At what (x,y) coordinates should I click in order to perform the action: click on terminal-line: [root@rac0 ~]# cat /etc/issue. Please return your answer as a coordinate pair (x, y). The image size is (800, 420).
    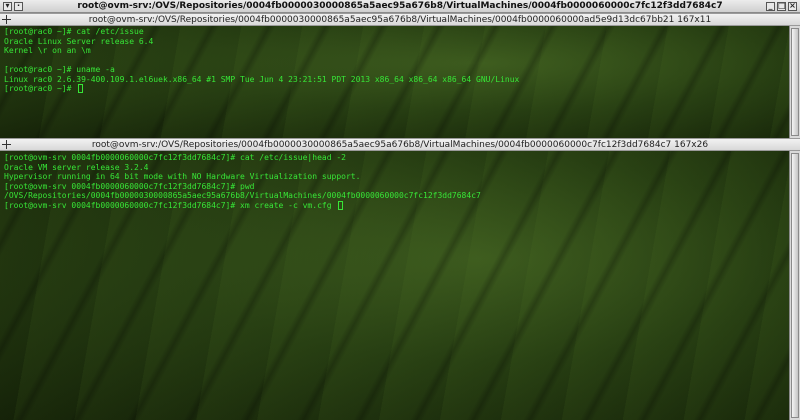
    Looking at the image, I should click on (74, 31).